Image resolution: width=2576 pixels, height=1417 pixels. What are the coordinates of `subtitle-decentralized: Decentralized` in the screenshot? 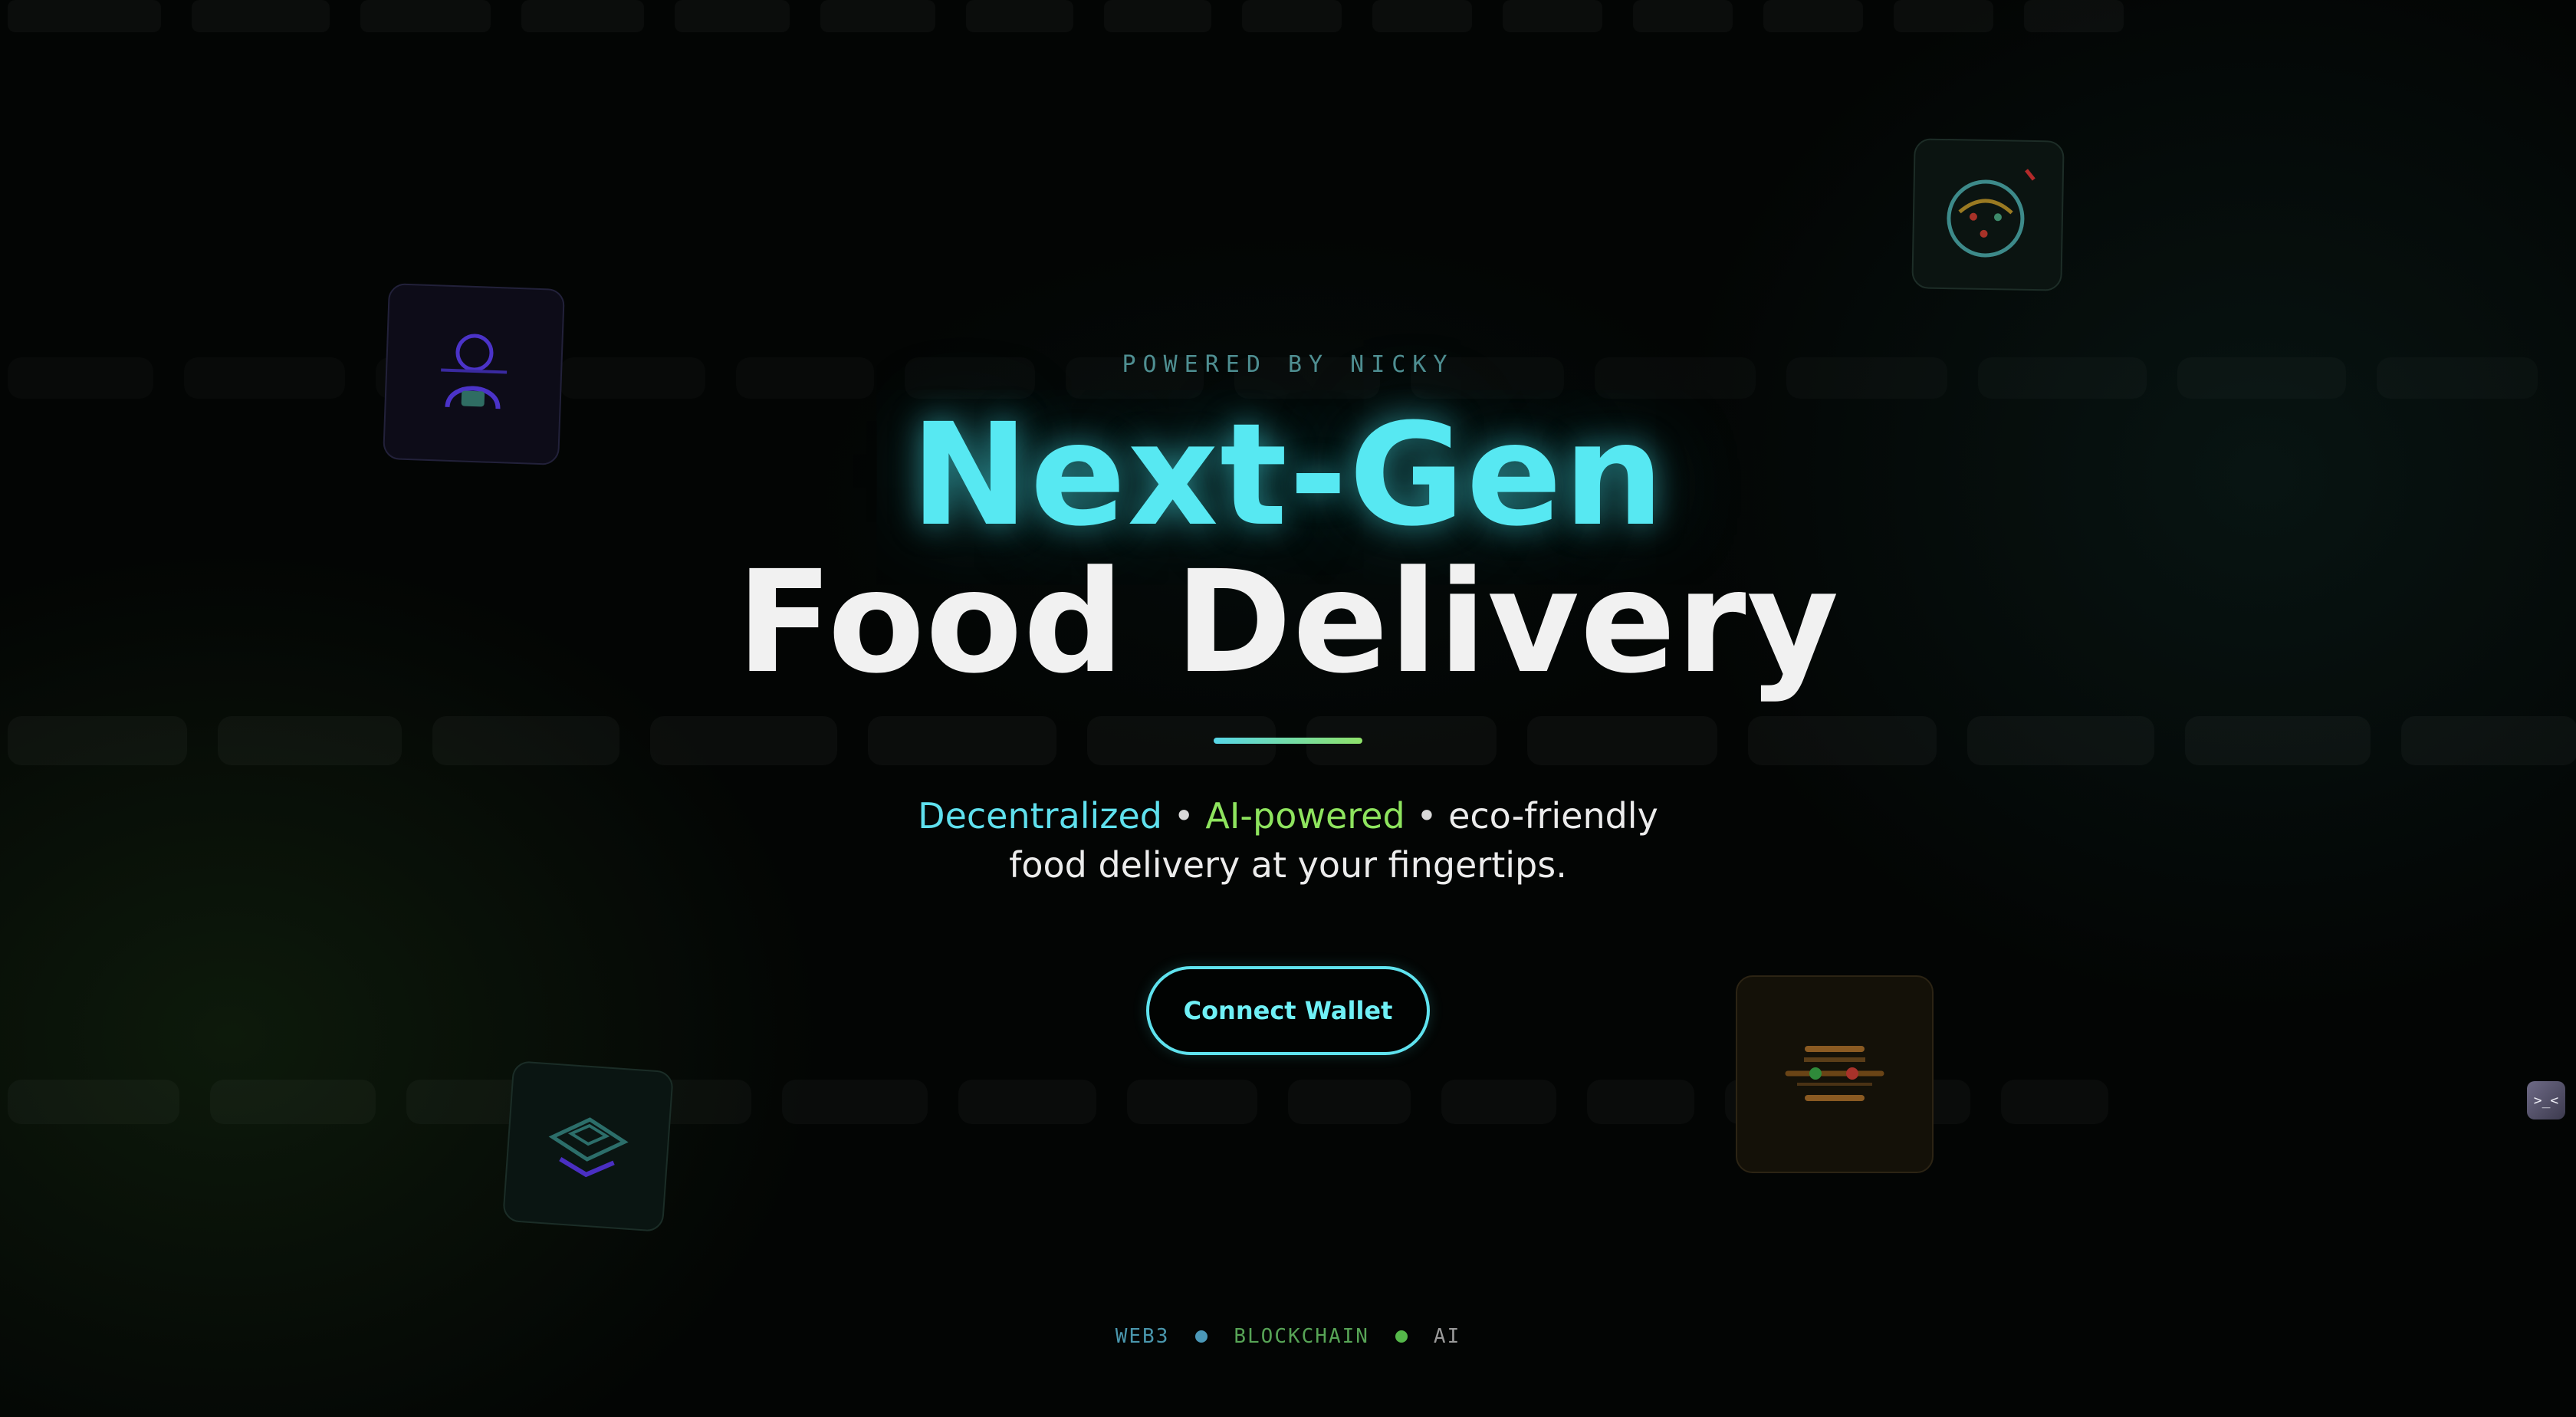 It's located at (1040, 816).